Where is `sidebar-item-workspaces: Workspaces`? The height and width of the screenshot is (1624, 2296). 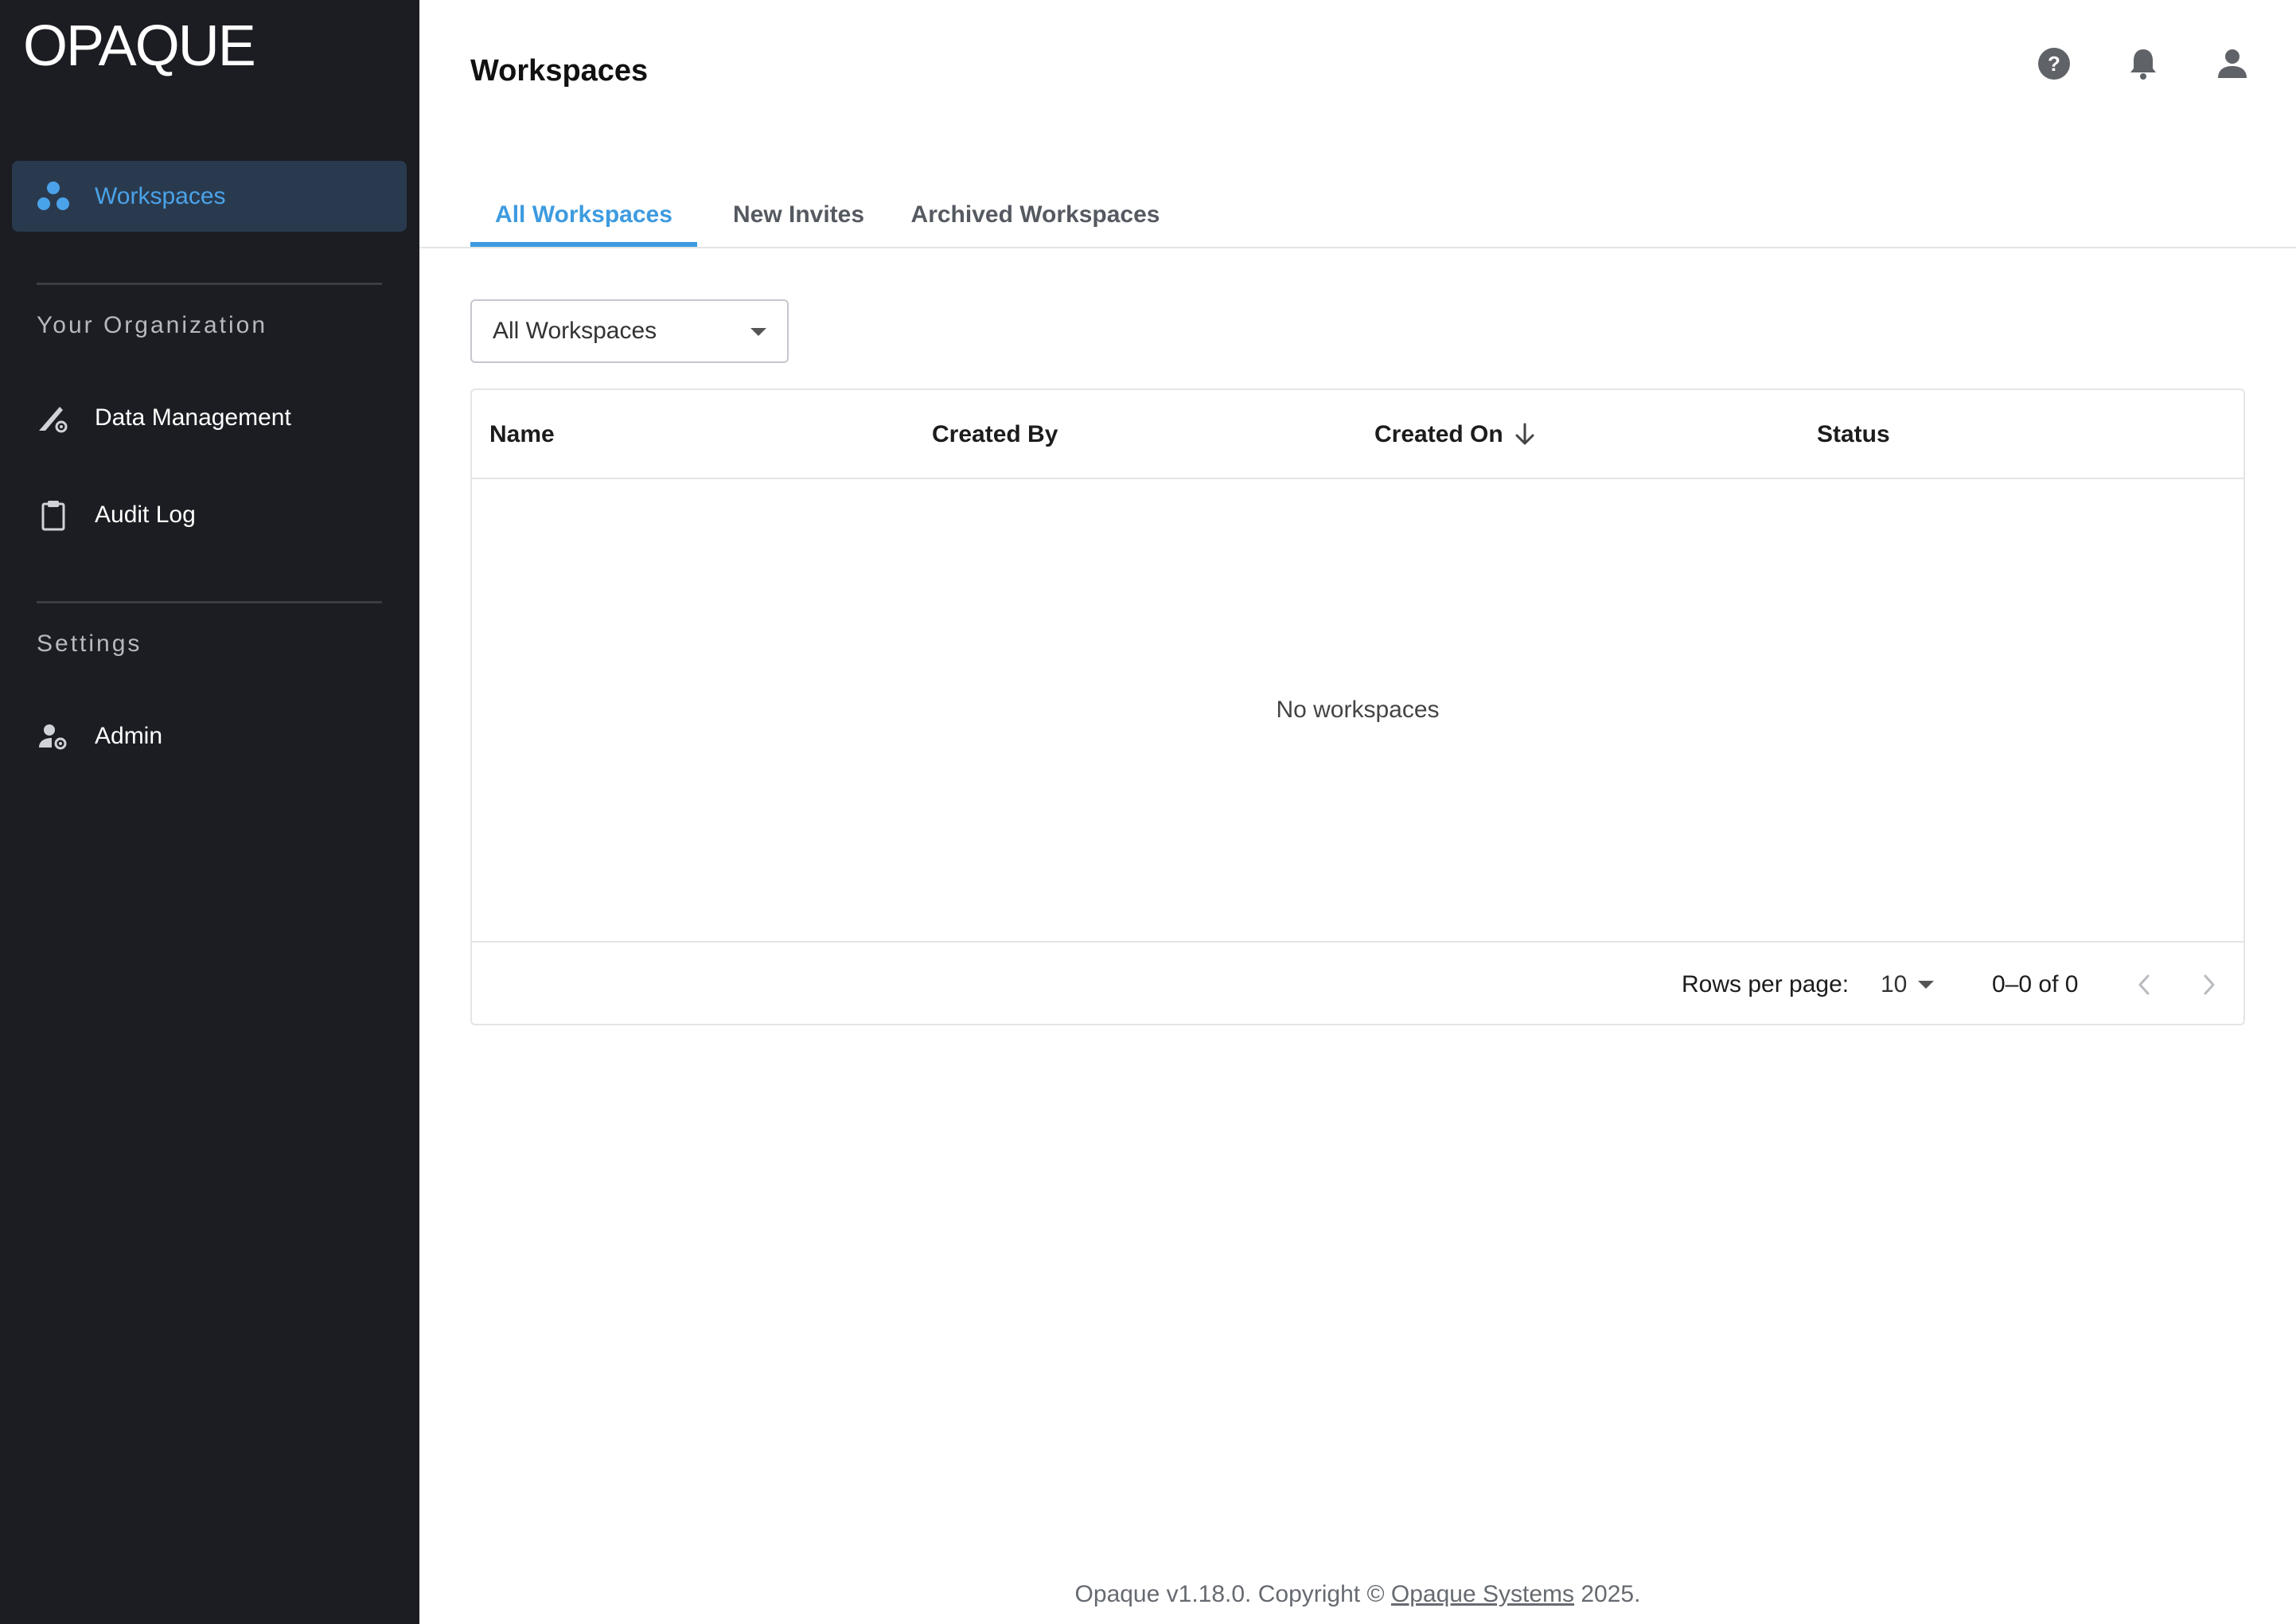
sidebar-item-workspaces: Workspaces is located at coordinates (209, 196).